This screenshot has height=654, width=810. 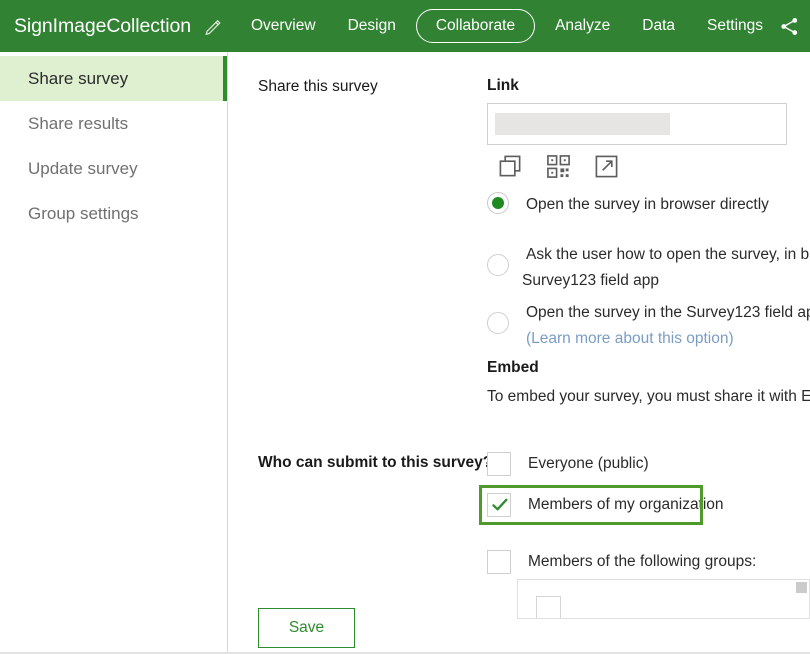 I want to click on submit-option-organization-label: Members of my organization, so click(x=626, y=504).